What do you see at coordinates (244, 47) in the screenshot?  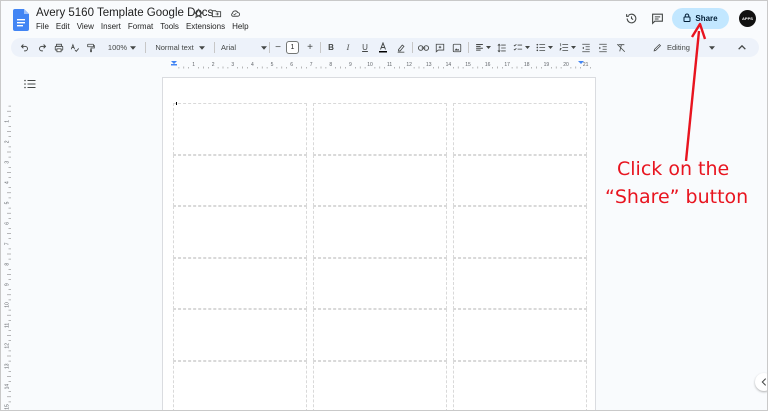 I see `font-select: Arial` at bounding box center [244, 47].